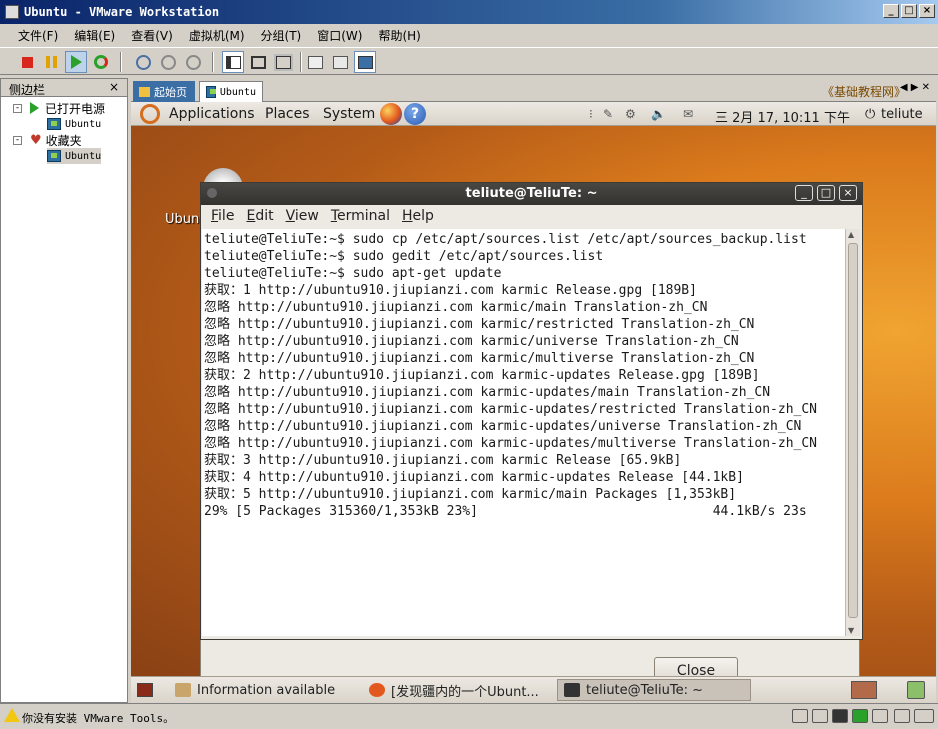 The image size is (938, 729). Describe the element at coordinates (860, 716) in the screenshot. I see `network-adapter-icon` at that location.